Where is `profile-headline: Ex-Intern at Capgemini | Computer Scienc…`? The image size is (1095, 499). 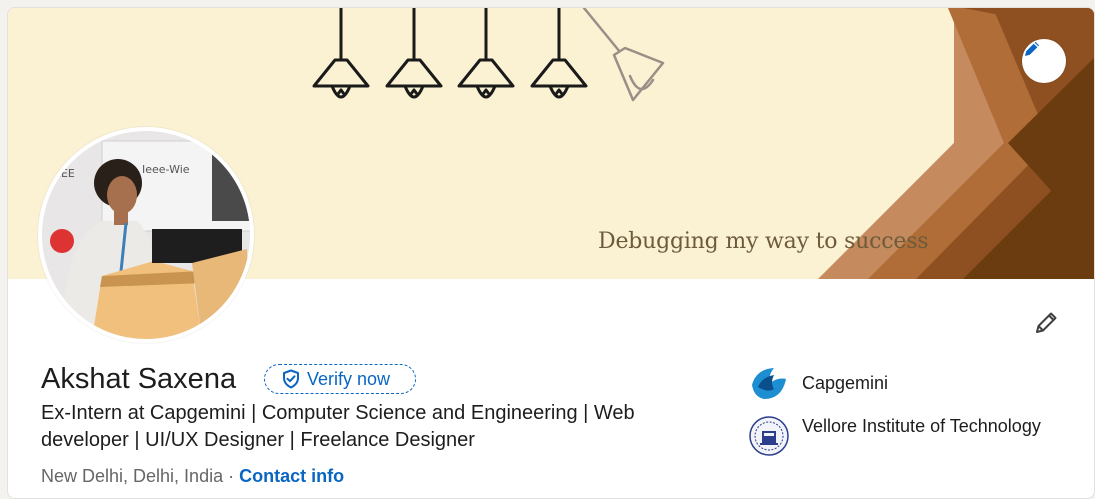
profile-headline: Ex-Intern at Capgemini | Computer Scienc… is located at coordinates (338, 426).